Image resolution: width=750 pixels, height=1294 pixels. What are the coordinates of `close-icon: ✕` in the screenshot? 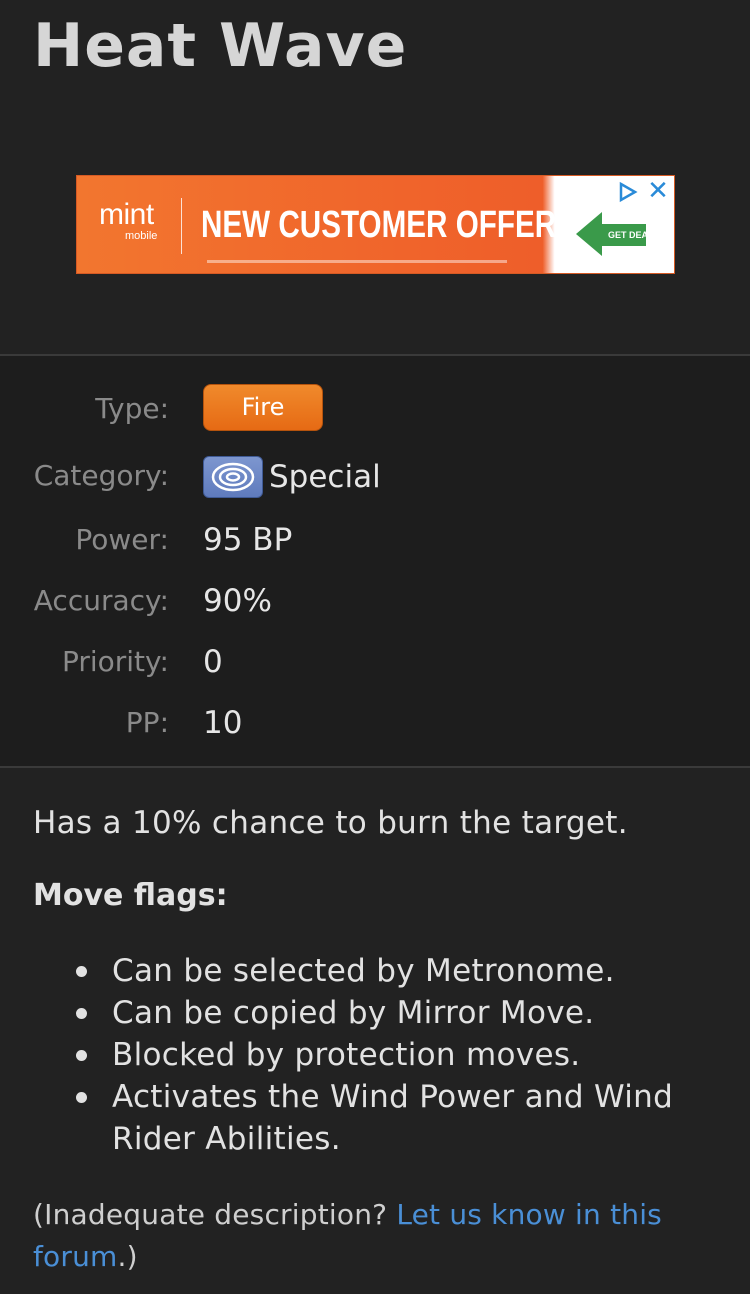 It's located at (658, 191).